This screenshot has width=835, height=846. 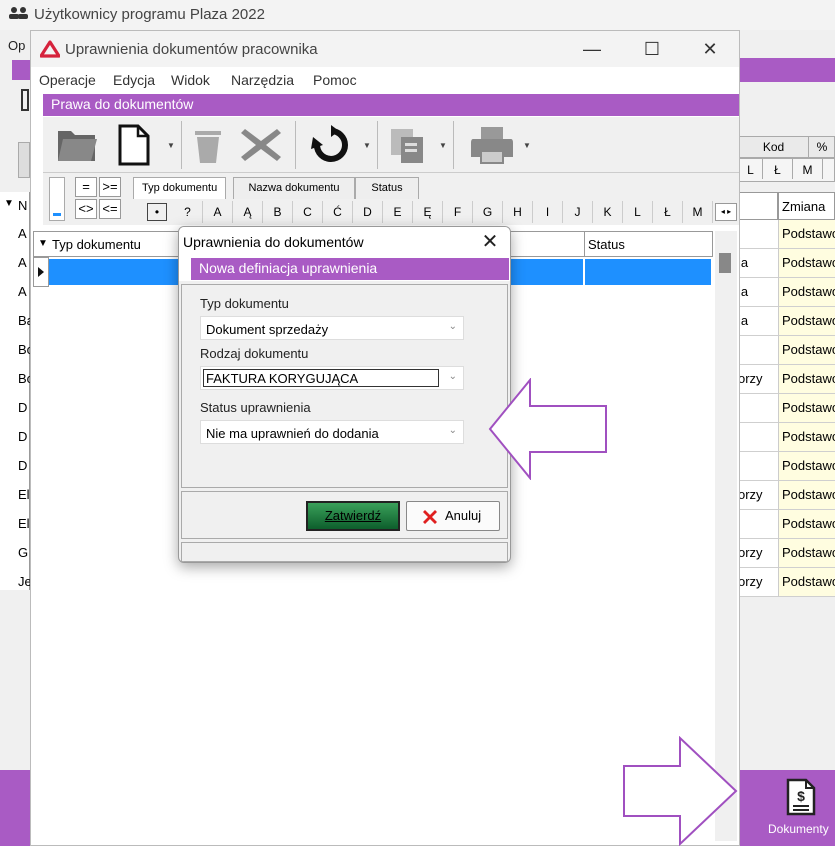 I want to click on letter-scroll-arrows-icon: ◂ ▸, so click(x=726, y=212).